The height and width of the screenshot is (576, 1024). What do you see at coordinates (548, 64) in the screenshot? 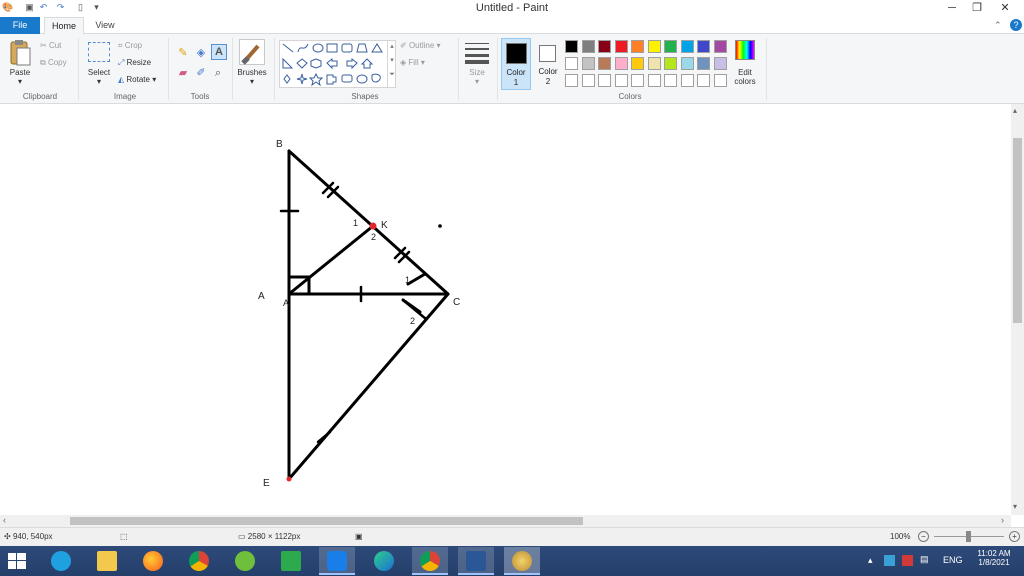
I see `color2-selector: Color 2` at bounding box center [548, 64].